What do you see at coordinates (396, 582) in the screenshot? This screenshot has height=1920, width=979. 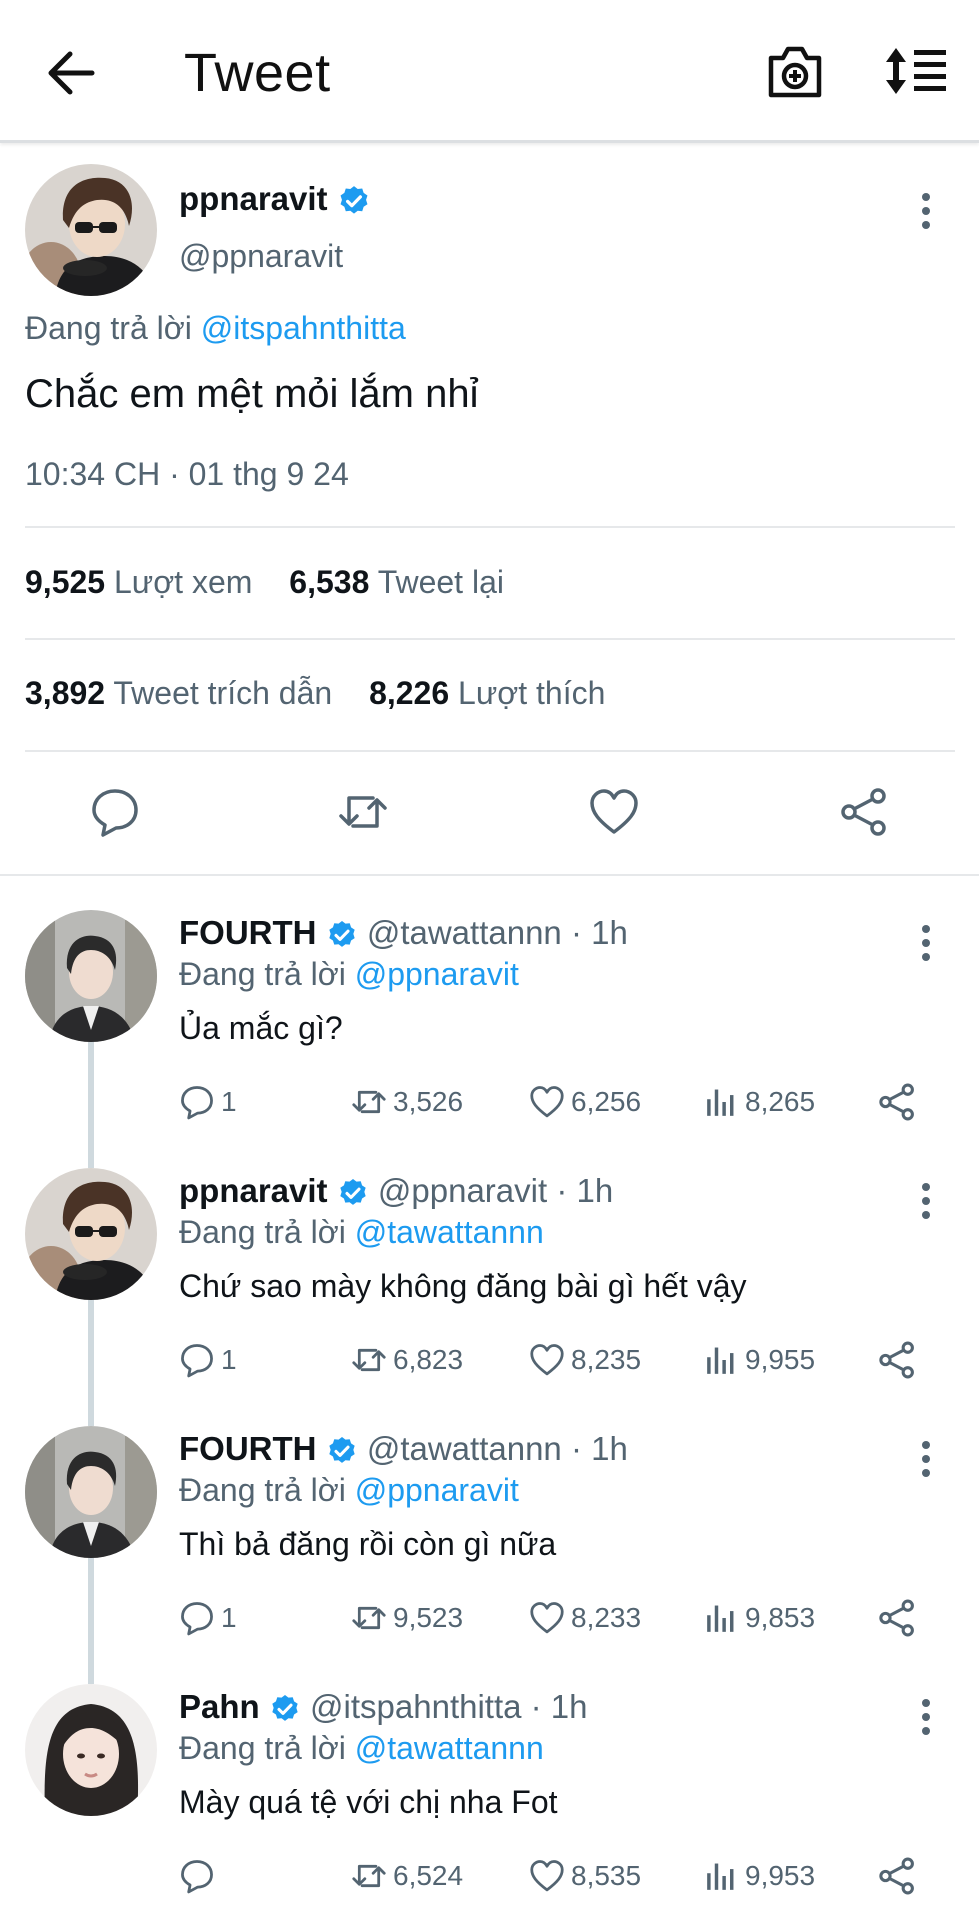 I see `retweets-stat: 6,538 Tweet lại` at bounding box center [396, 582].